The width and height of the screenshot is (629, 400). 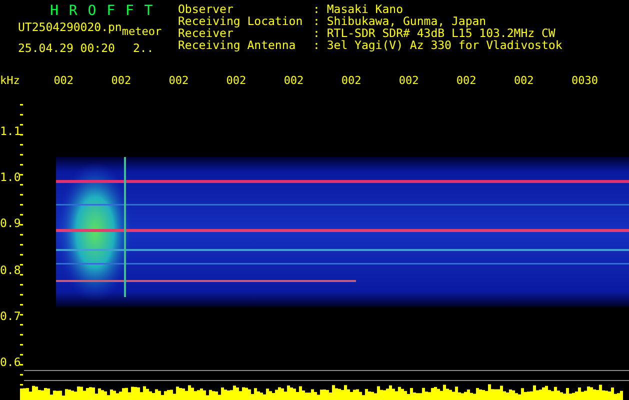 I want to click on info-label: Receiving Antenna, so click(x=237, y=45).